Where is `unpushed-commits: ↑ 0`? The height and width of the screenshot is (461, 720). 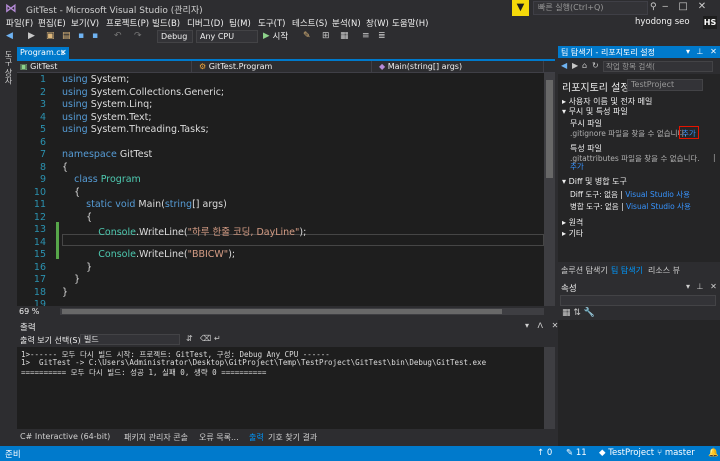 unpushed-commits: ↑ 0 is located at coordinates (544, 453).